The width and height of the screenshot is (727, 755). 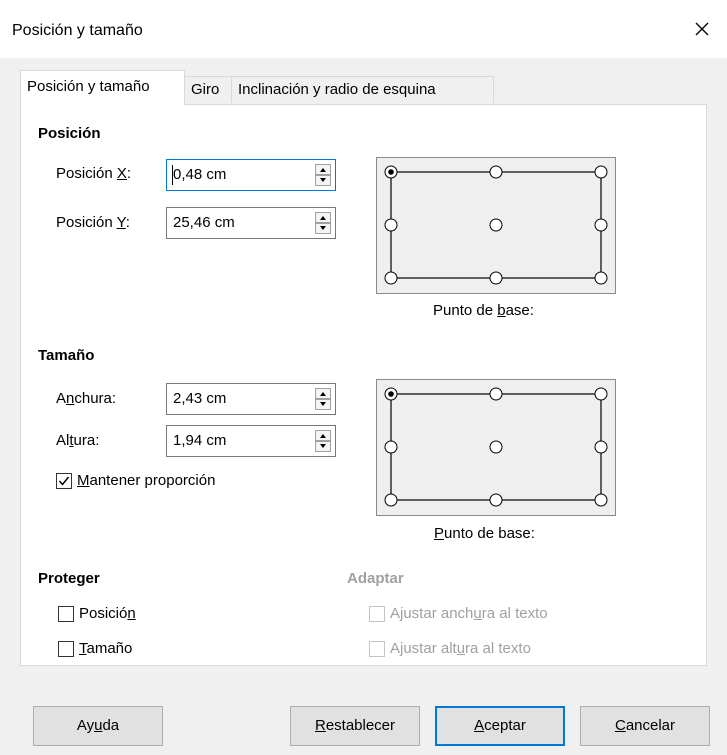 I want to click on cancel-button: Cancelar, so click(x=645, y=726).